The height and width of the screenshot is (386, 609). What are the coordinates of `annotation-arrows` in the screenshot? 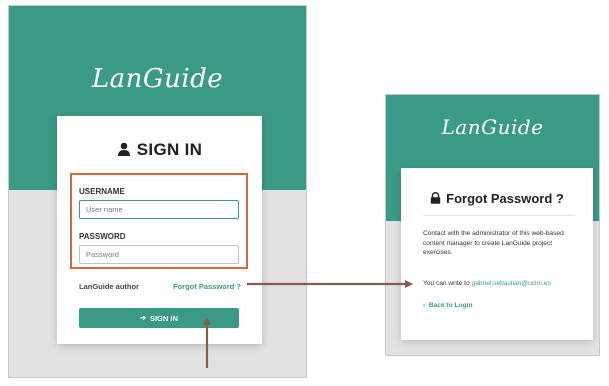 It's located at (308, 324).